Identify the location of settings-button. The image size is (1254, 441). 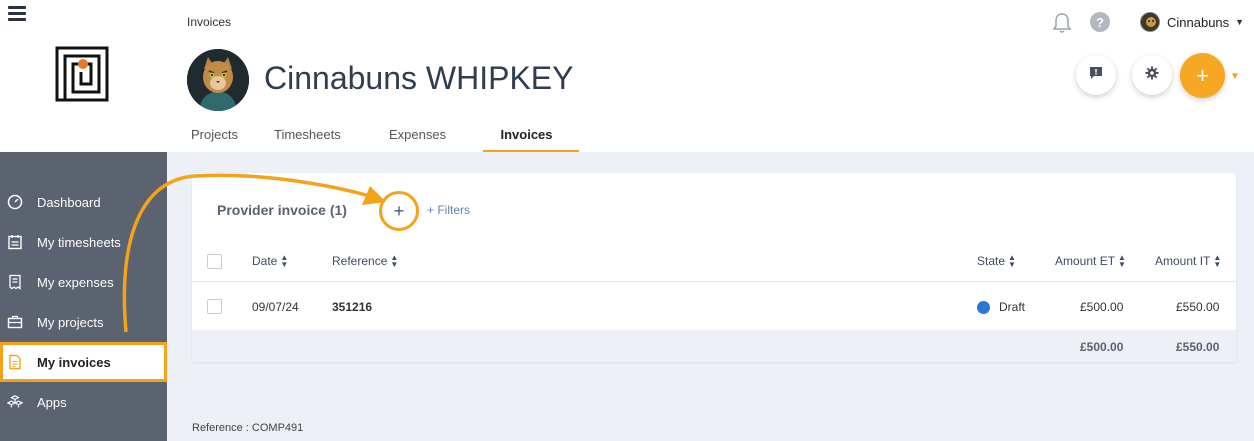
(1152, 75).